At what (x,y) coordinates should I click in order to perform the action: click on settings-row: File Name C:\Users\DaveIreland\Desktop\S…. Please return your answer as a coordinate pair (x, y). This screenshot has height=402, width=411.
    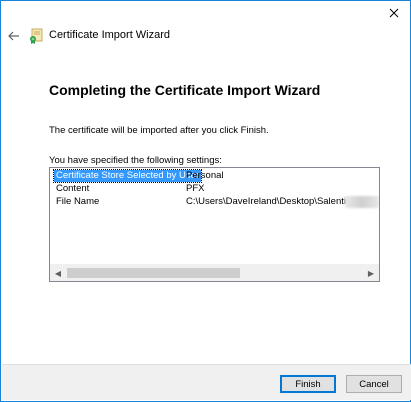
    Looking at the image, I should click on (215, 202).